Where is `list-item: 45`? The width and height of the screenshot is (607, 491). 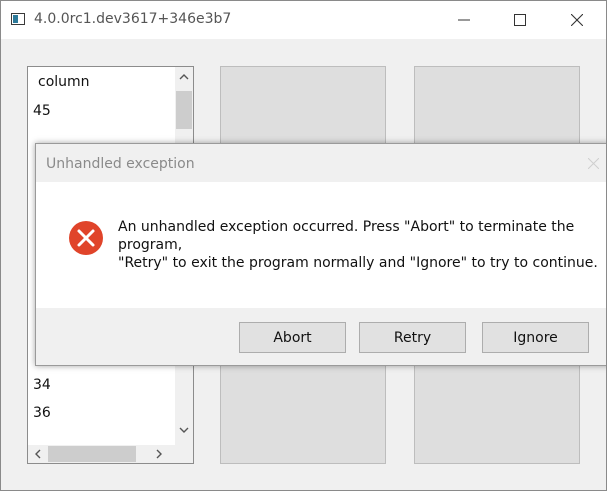 list-item: 45 is located at coordinates (102, 111).